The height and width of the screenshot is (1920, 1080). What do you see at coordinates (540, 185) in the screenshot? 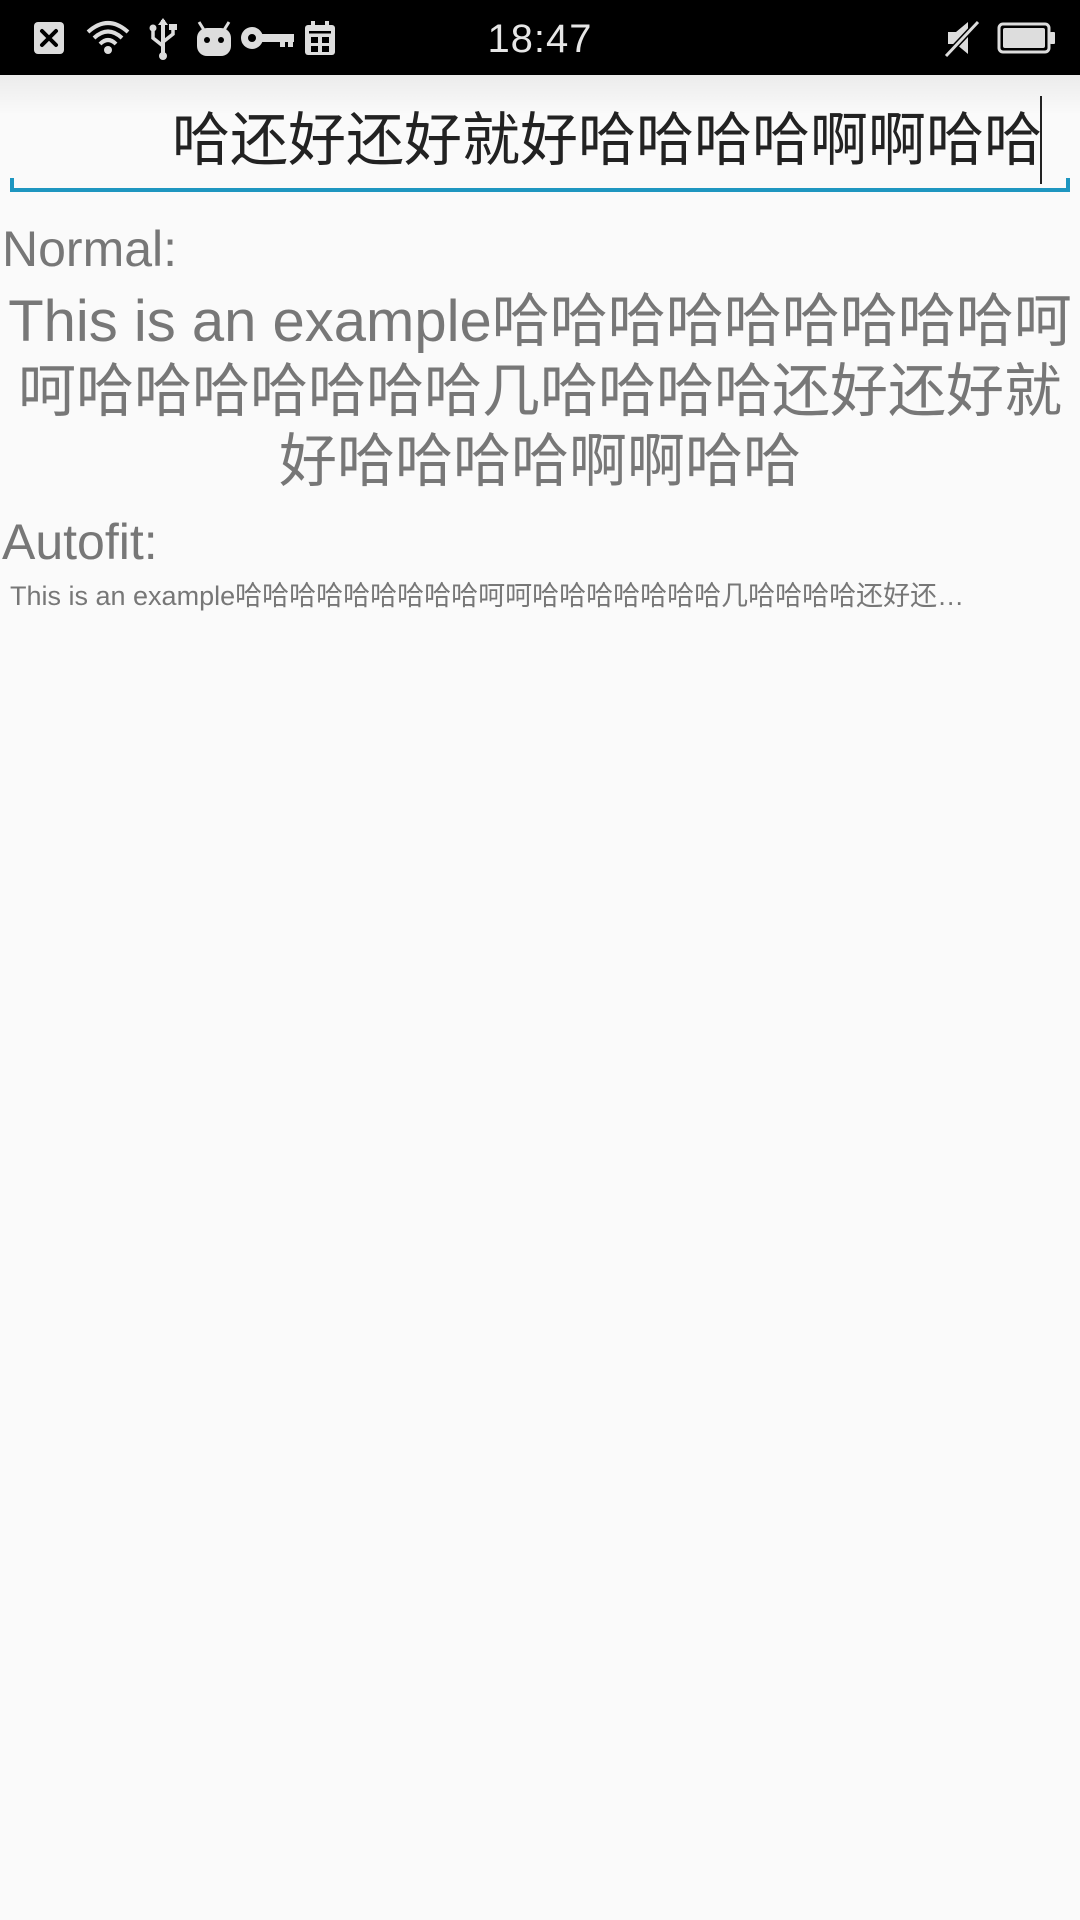
I see `text-input-underline` at bounding box center [540, 185].